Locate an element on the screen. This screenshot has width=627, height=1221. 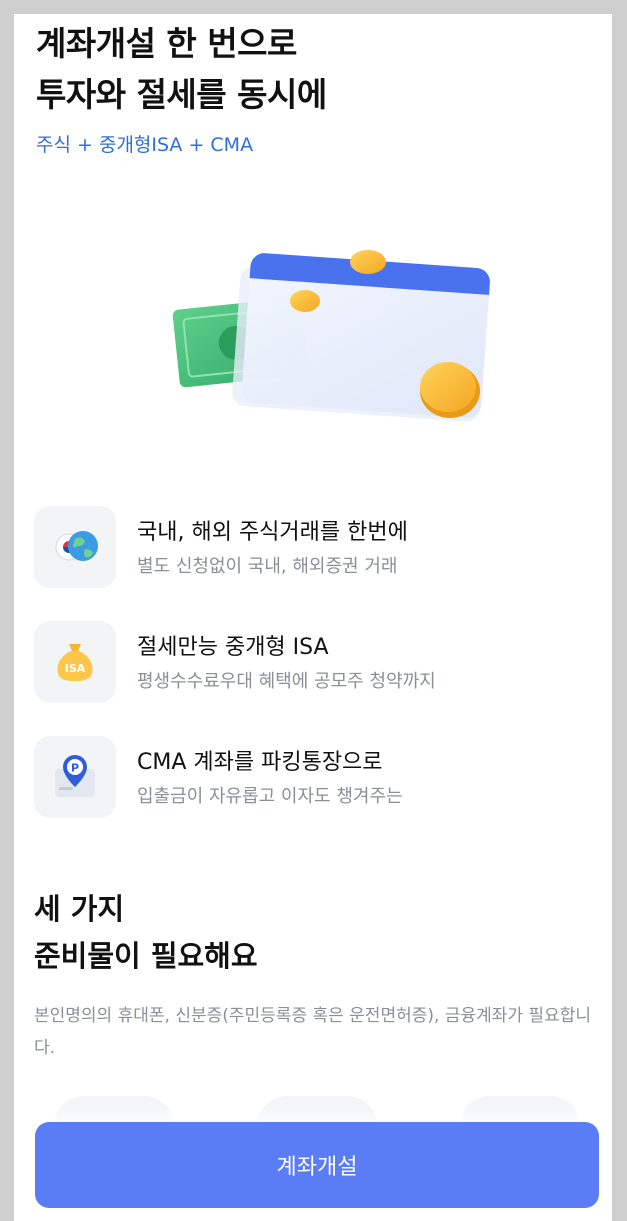
isa-moneybag-icon: ISA is located at coordinates (75, 663).